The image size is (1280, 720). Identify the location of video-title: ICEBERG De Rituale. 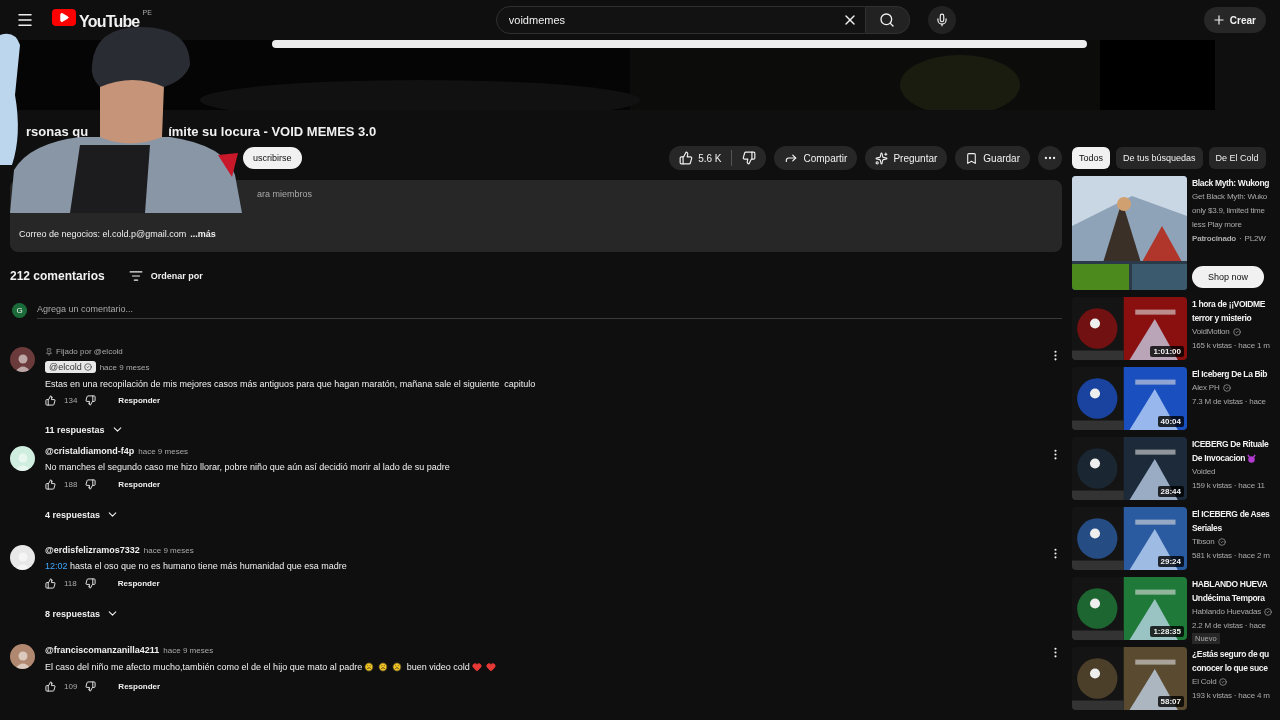
(1230, 444).